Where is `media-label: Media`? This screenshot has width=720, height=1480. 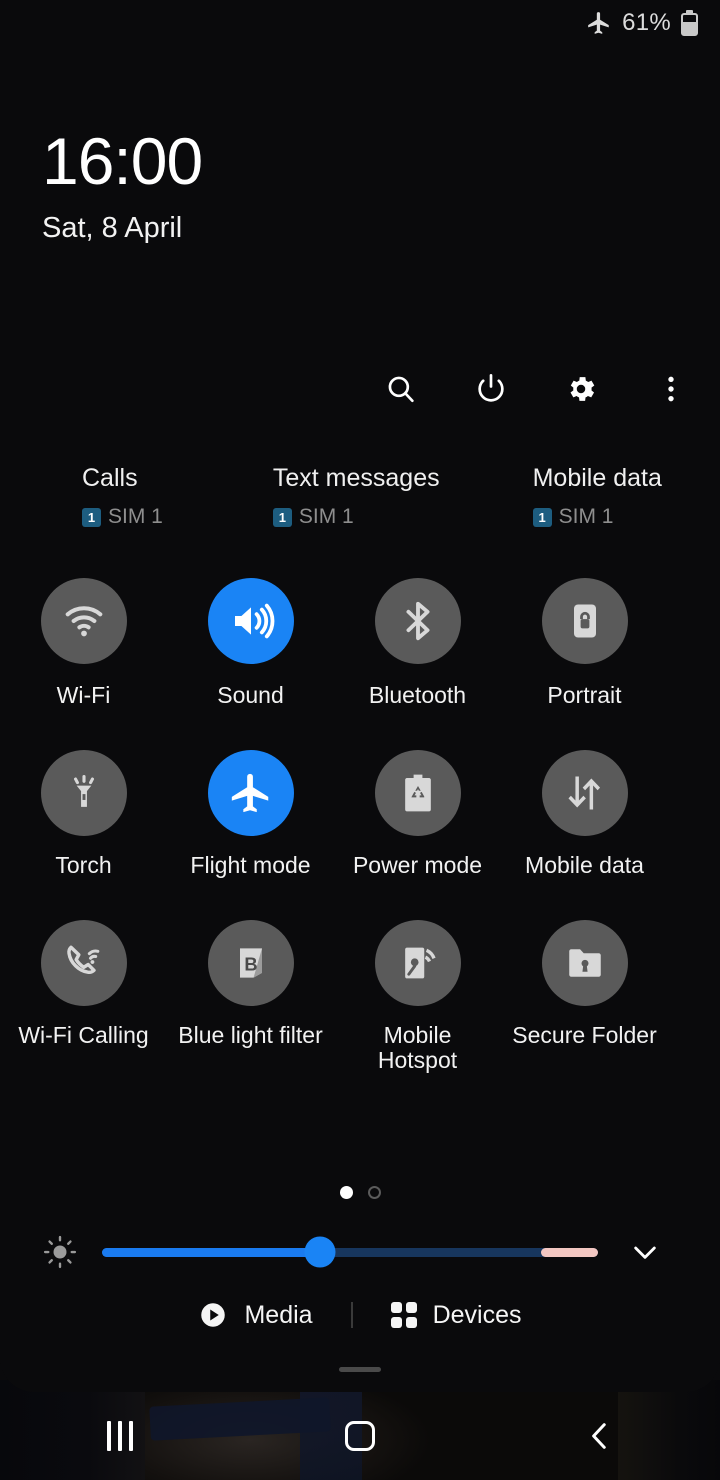
media-label: Media is located at coordinates (278, 1314).